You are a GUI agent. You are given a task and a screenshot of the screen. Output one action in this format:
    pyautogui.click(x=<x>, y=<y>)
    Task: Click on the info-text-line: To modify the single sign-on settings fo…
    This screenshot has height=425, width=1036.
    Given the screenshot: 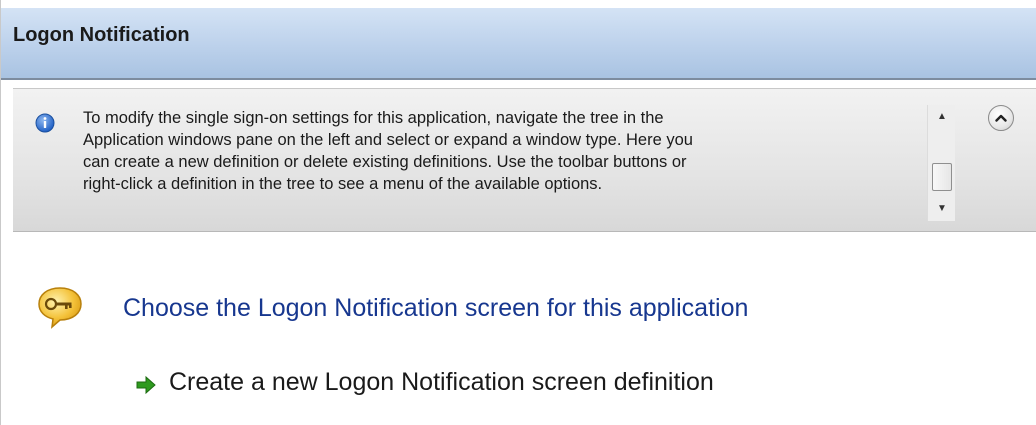 What is the action you would take?
    pyautogui.click(x=373, y=118)
    